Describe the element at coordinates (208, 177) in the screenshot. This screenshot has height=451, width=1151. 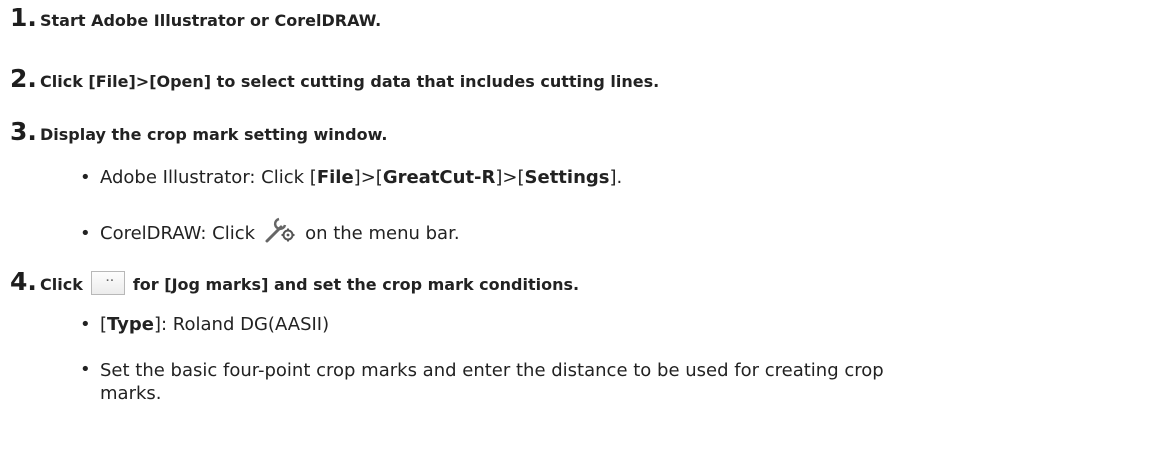
I see `text-segment: Adobe Illustrator: Click [` at that location.